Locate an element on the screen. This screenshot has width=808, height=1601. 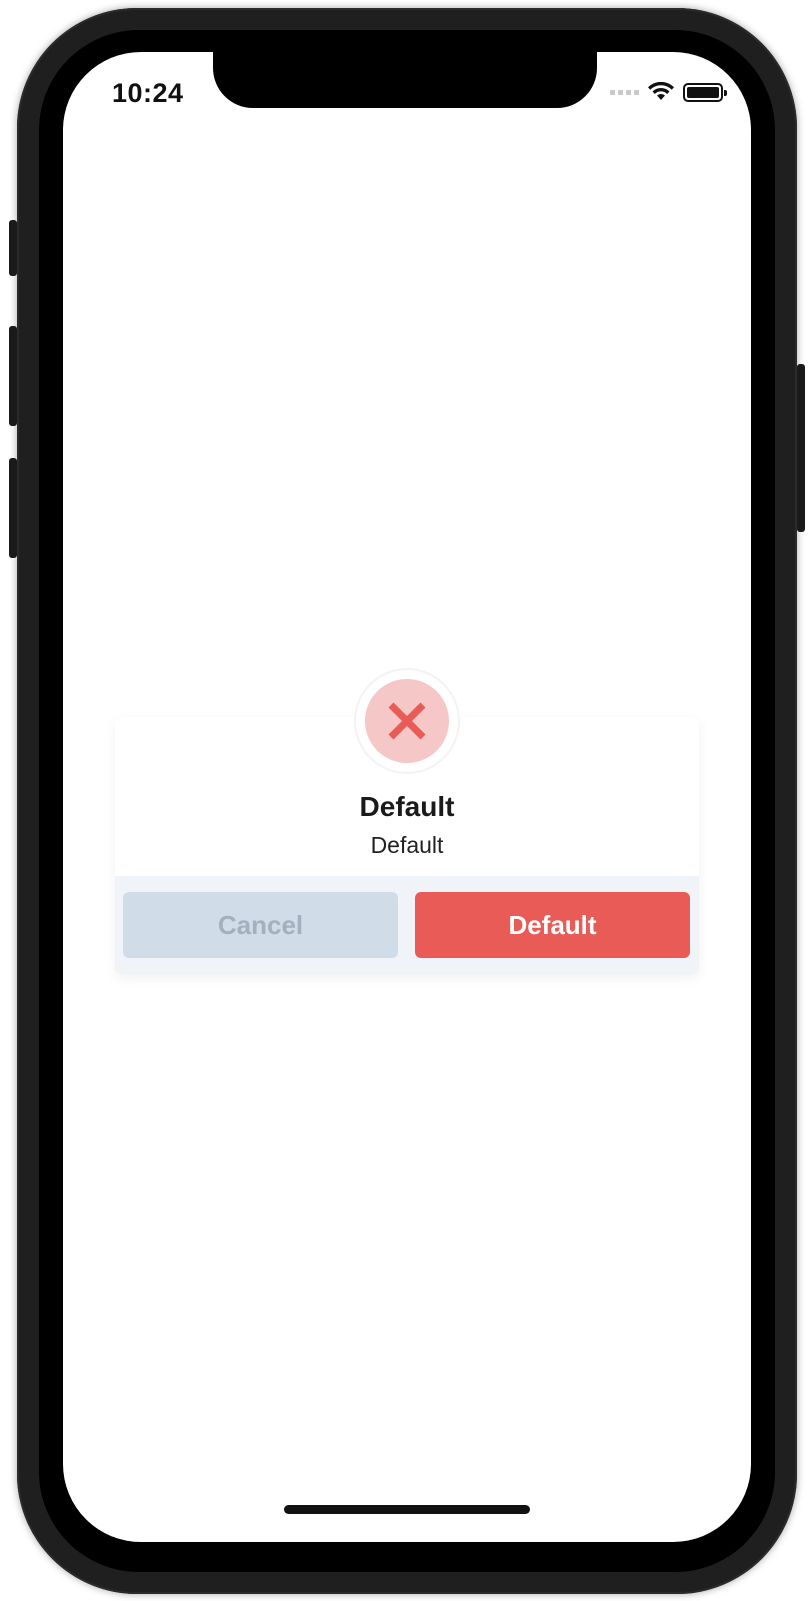
home-indicator is located at coordinates (407, 1509).